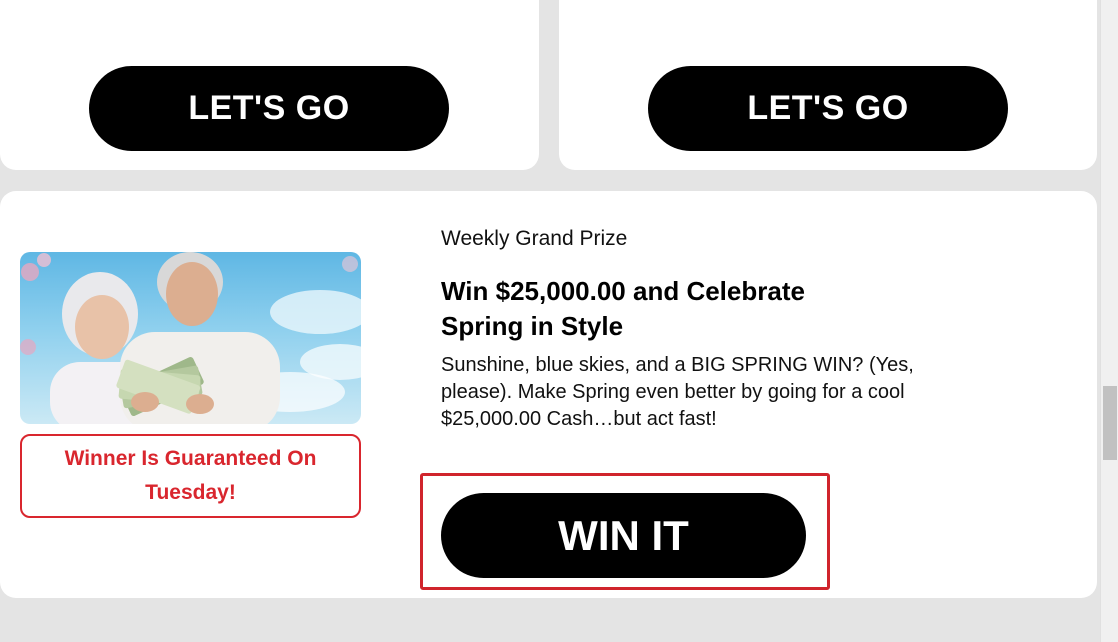  What do you see at coordinates (534, 238) in the screenshot?
I see `prize-eyebrow: Weekly Grand Prize` at bounding box center [534, 238].